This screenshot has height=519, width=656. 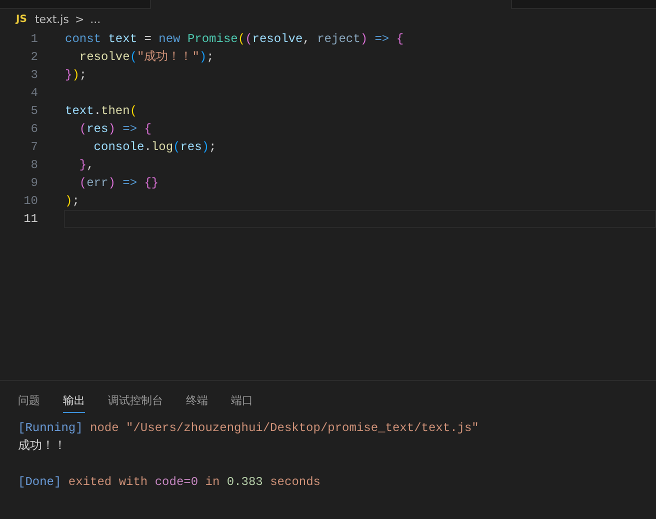 I want to click on code-line: (err) => {}, so click(x=118, y=183).